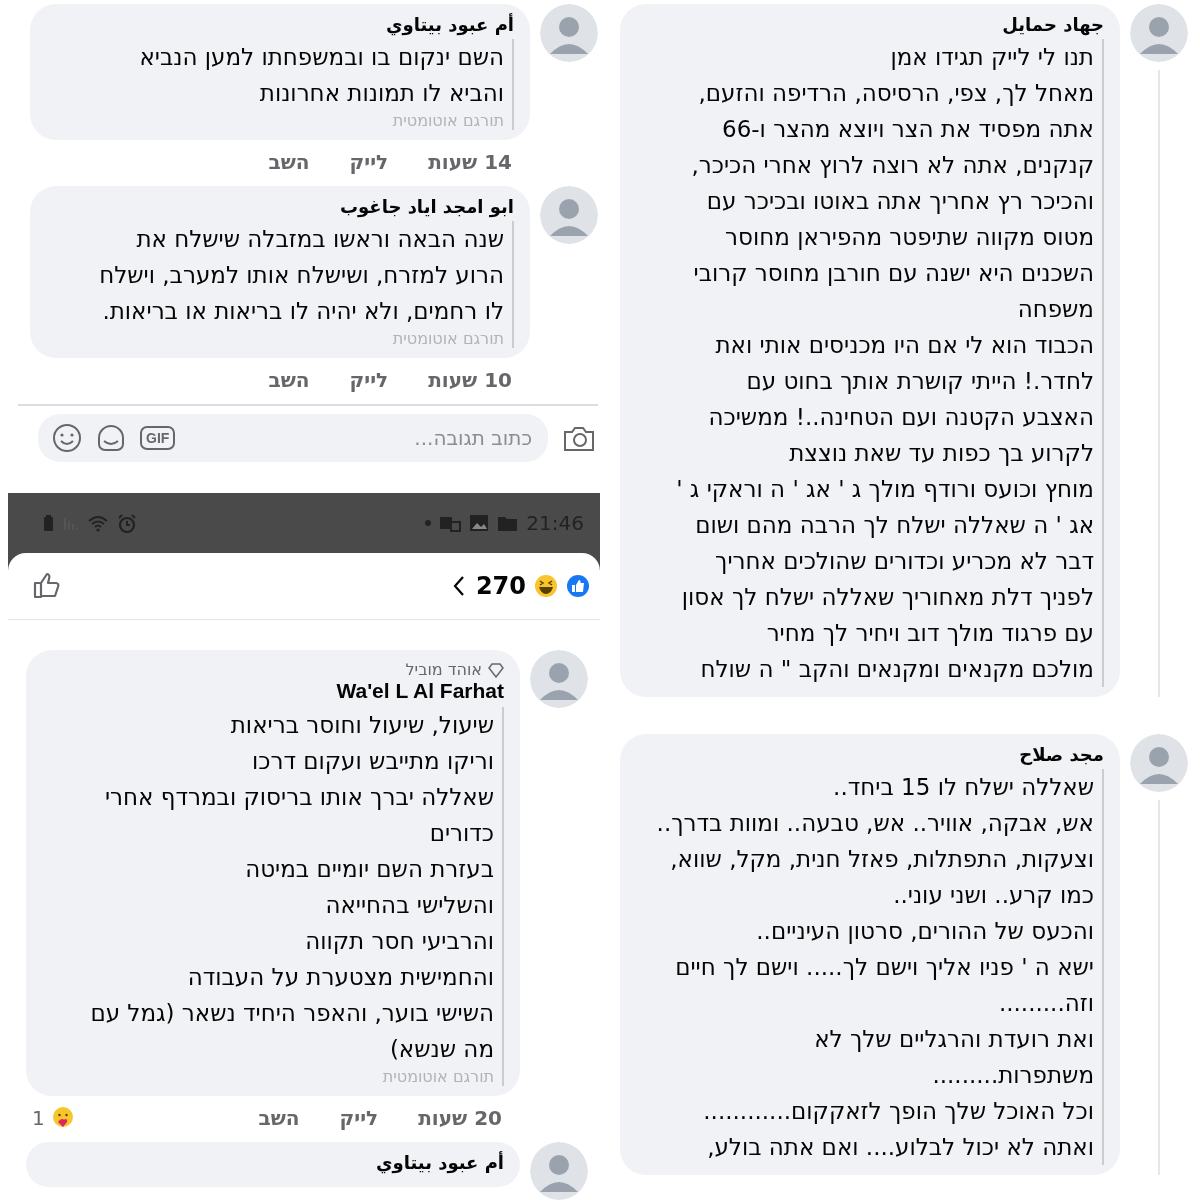 The height and width of the screenshot is (1200, 1200). What do you see at coordinates (500, 586) in the screenshot?
I see `reaction-count: 270` at bounding box center [500, 586].